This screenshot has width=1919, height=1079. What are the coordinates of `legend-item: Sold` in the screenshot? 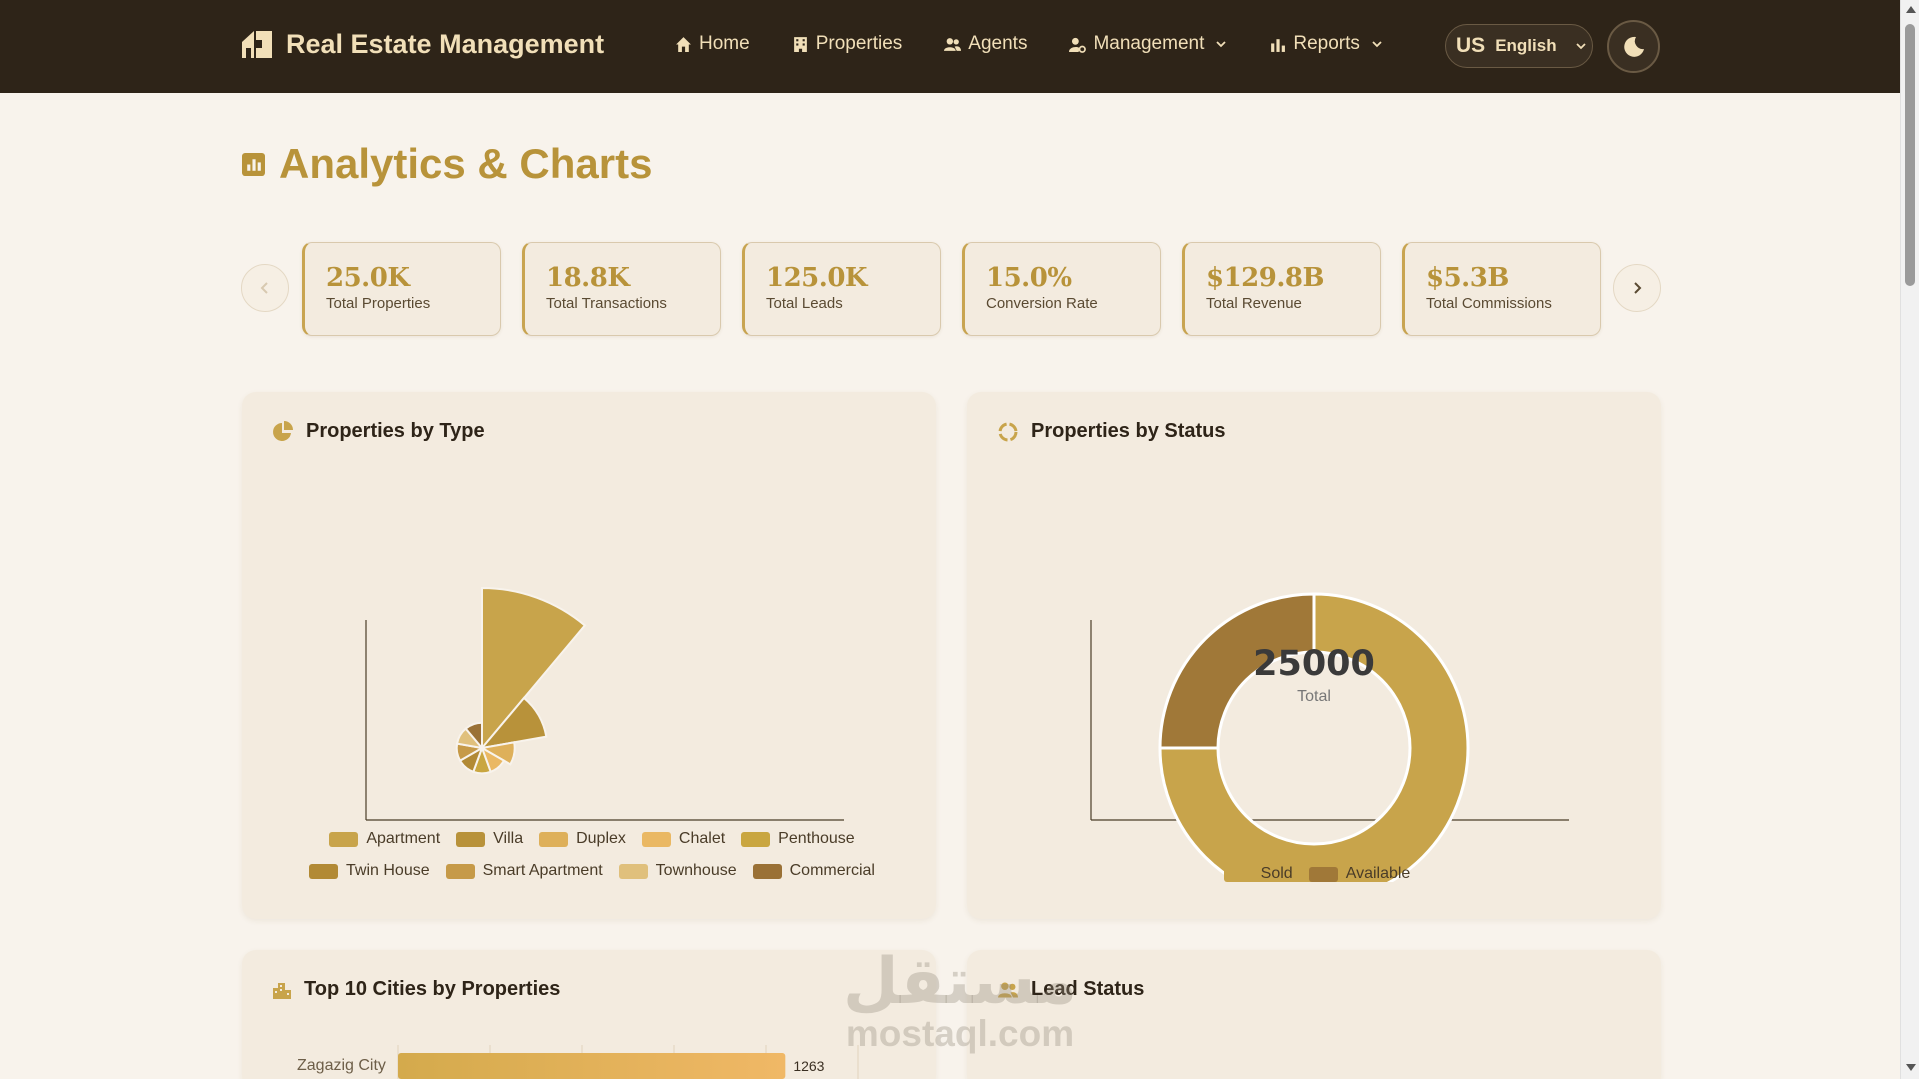 It's located at (1258, 874).